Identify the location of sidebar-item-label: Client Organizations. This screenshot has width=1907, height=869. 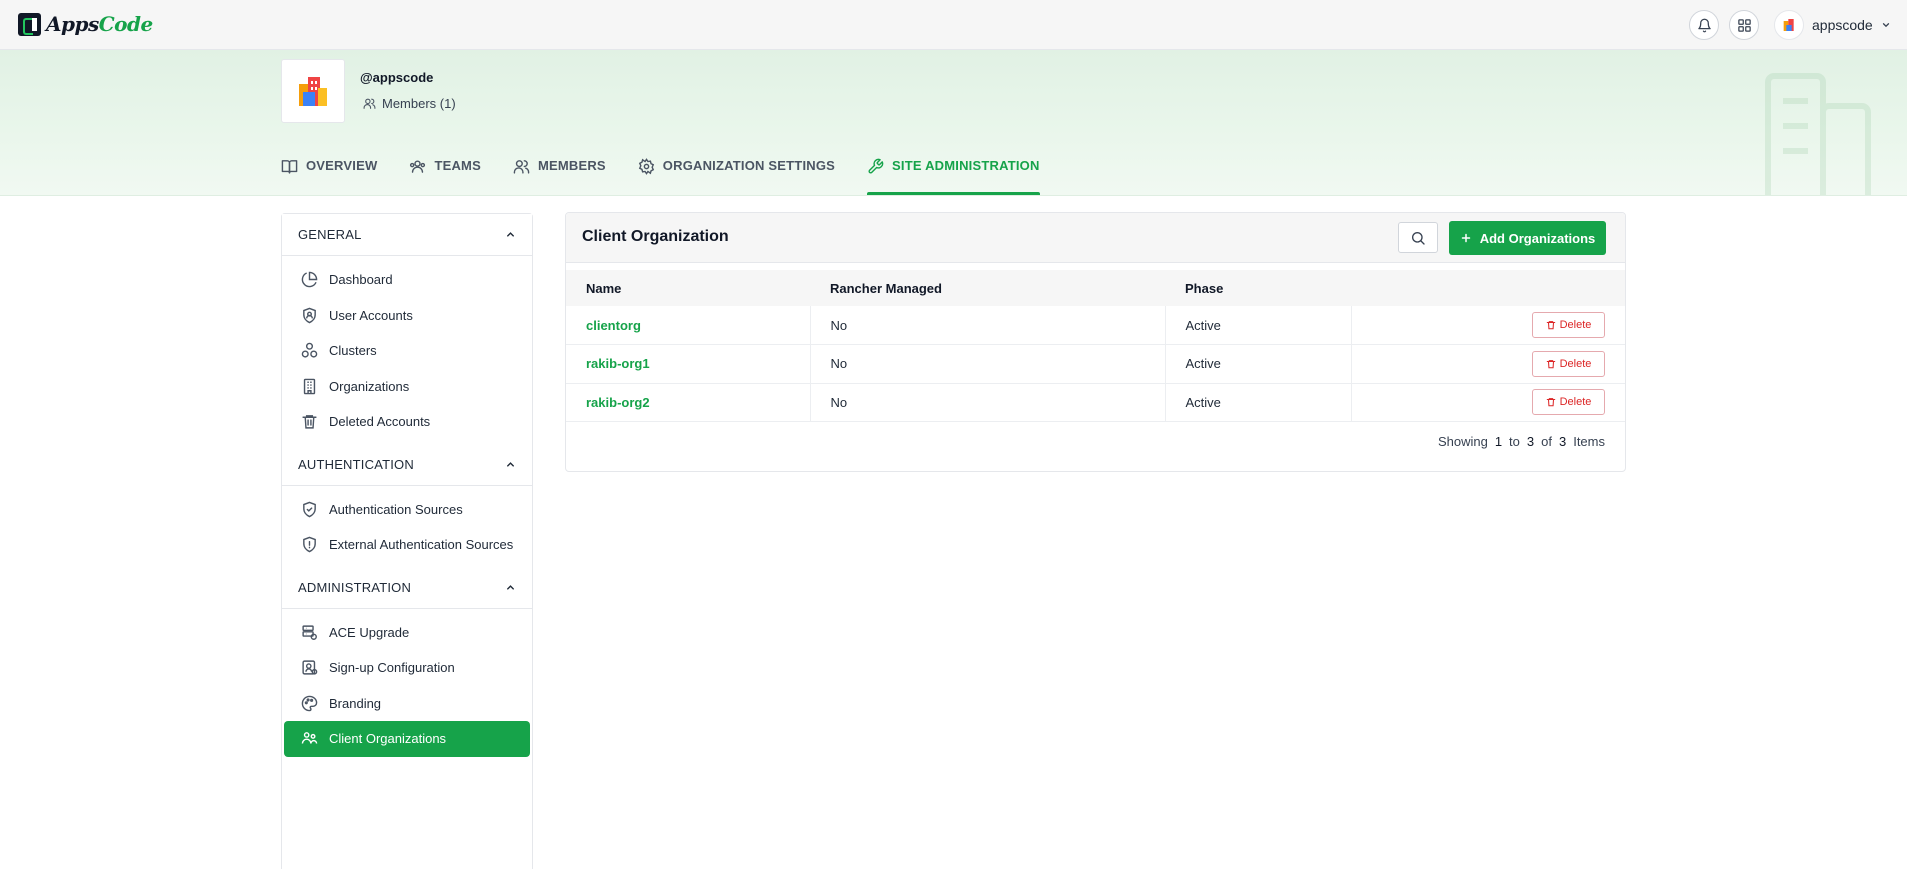
(388, 739).